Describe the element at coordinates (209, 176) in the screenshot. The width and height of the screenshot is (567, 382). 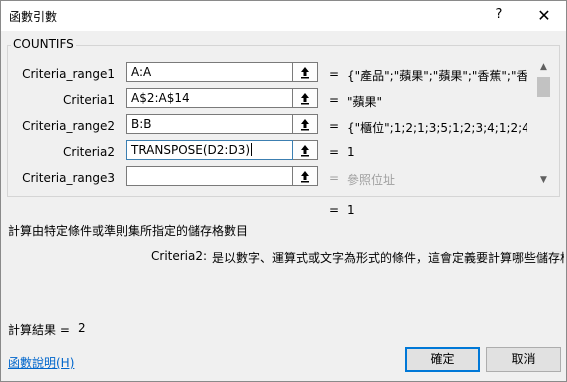
I see `criteria-range3-input` at that location.